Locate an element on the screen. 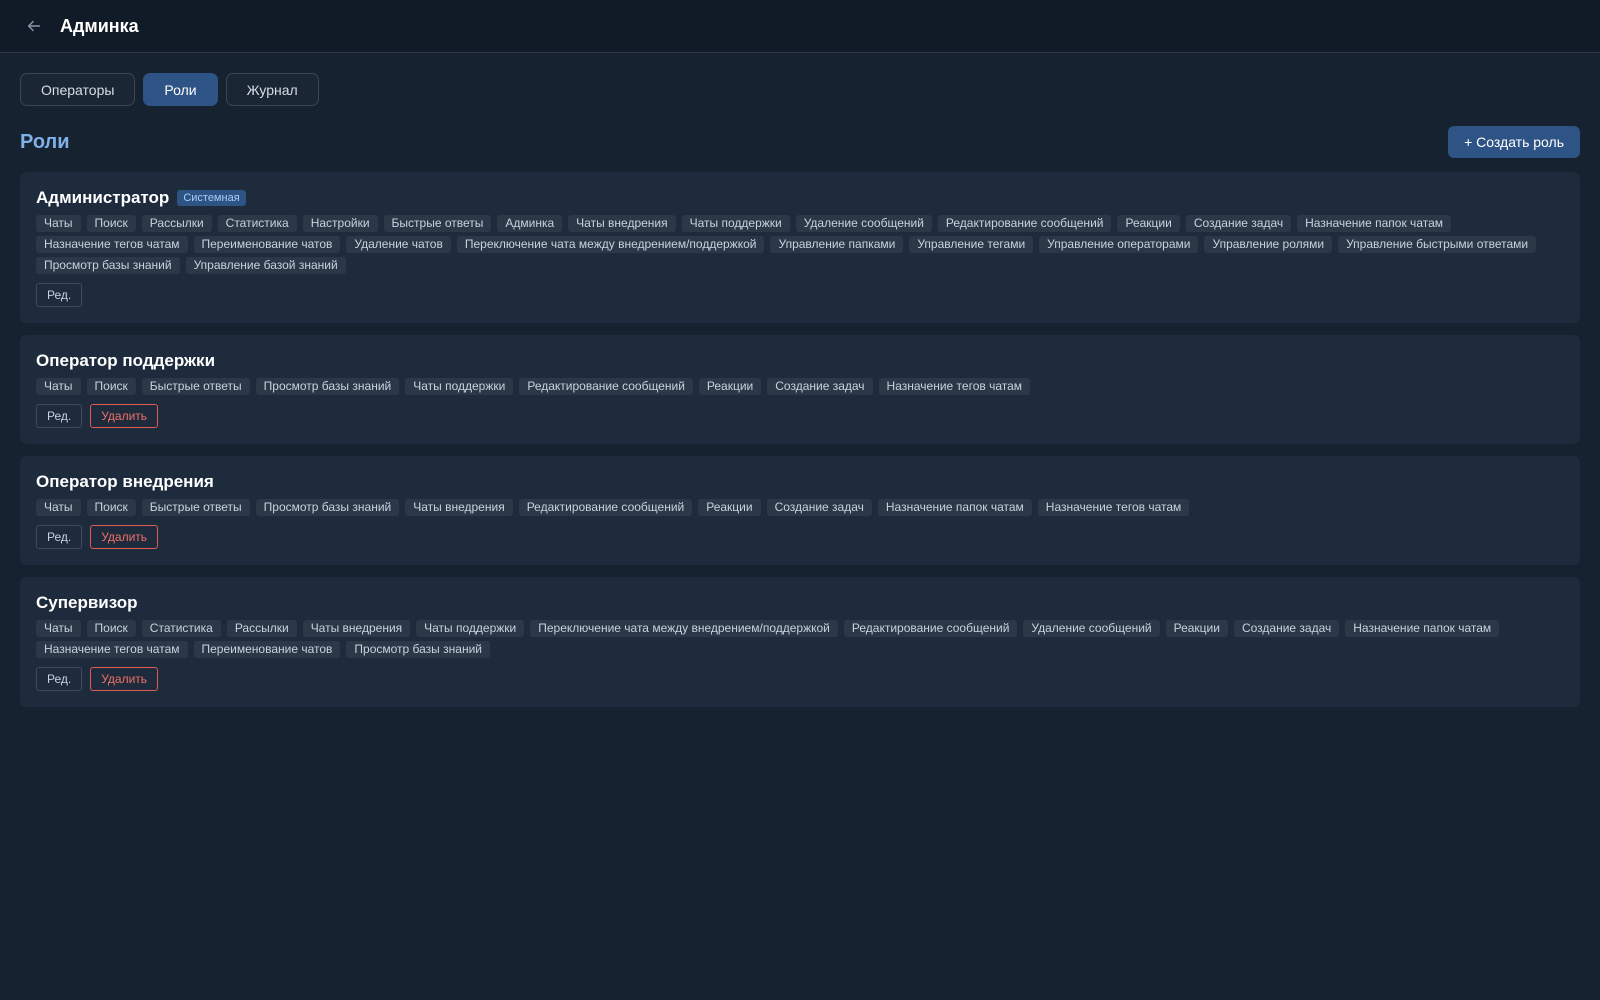 The width and height of the screenshot is (1600, 1000). tab-2: Журнал is located at coordinates (272, 89).